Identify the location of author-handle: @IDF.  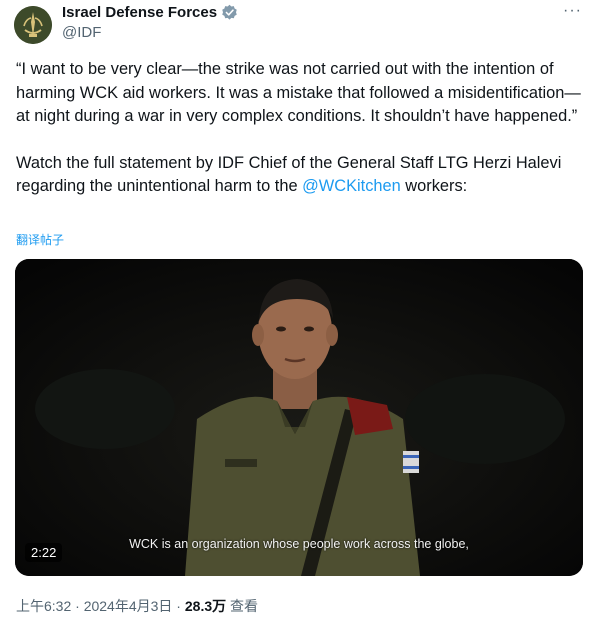
(81, 32).